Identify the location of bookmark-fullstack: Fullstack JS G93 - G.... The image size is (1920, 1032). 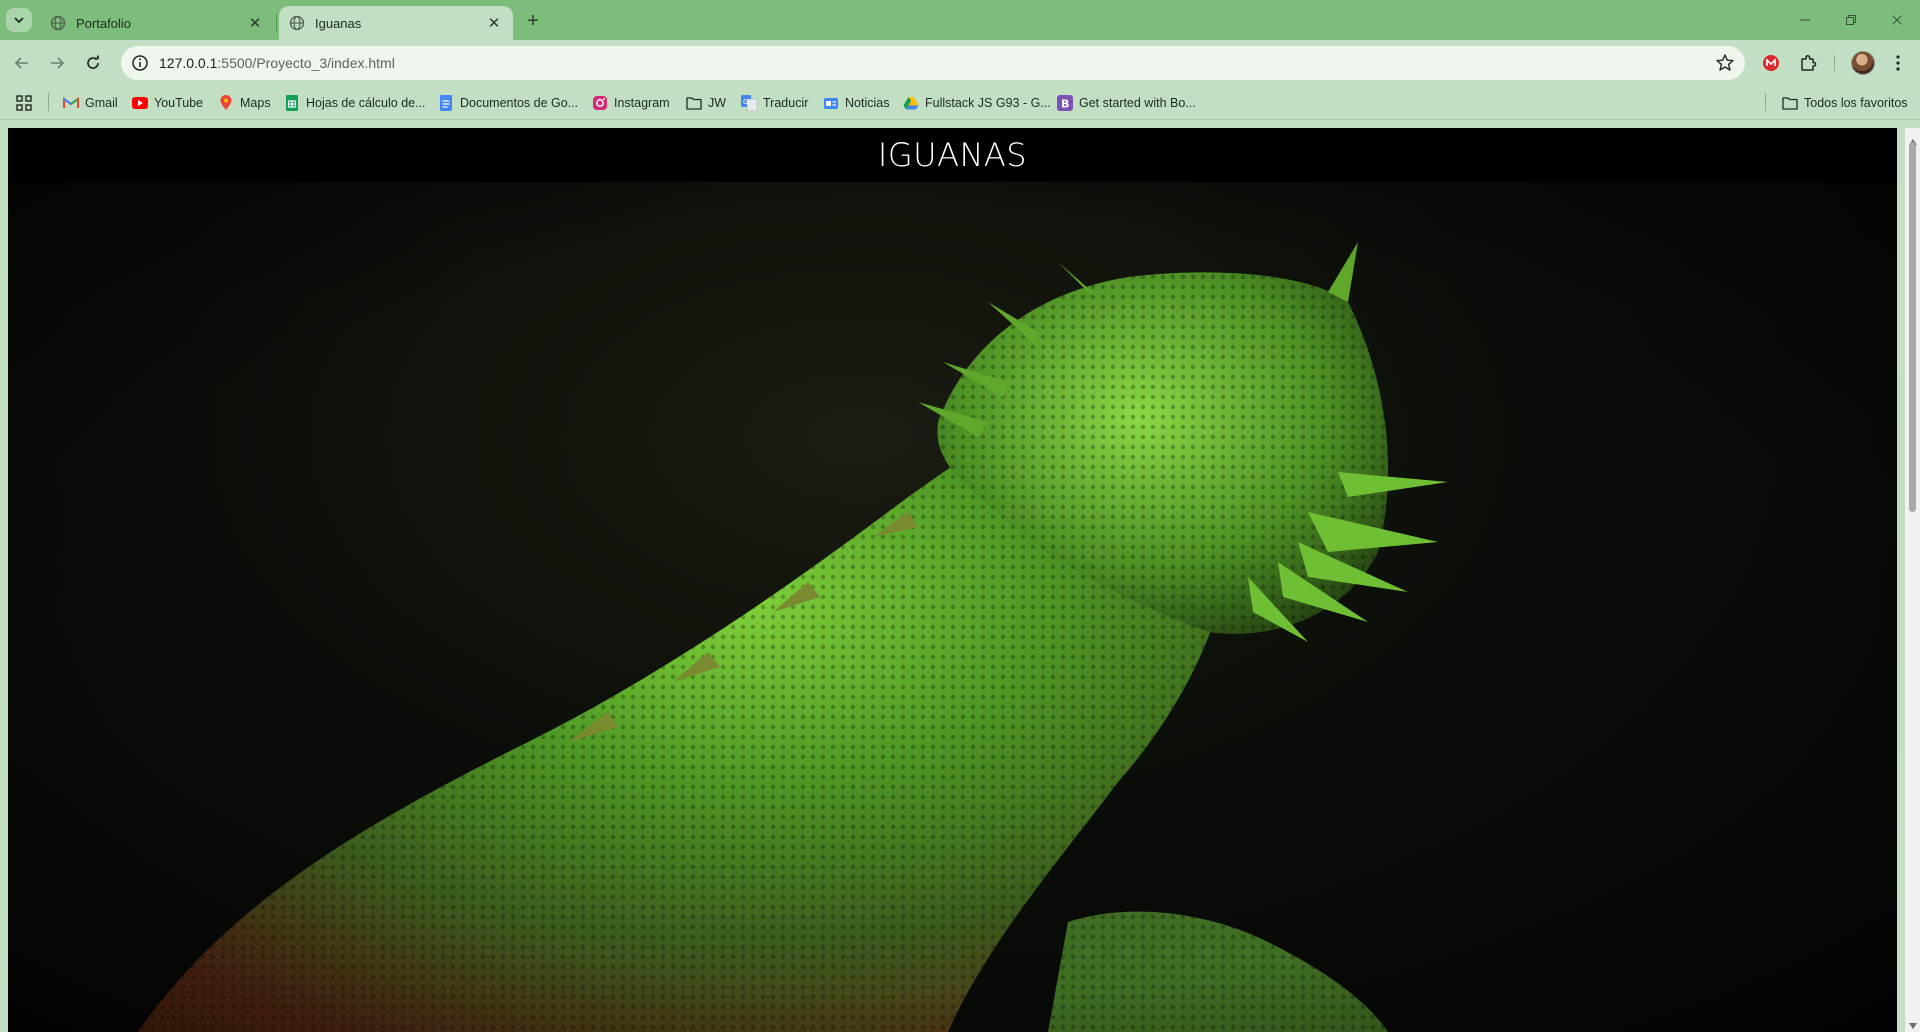
(977, 103).